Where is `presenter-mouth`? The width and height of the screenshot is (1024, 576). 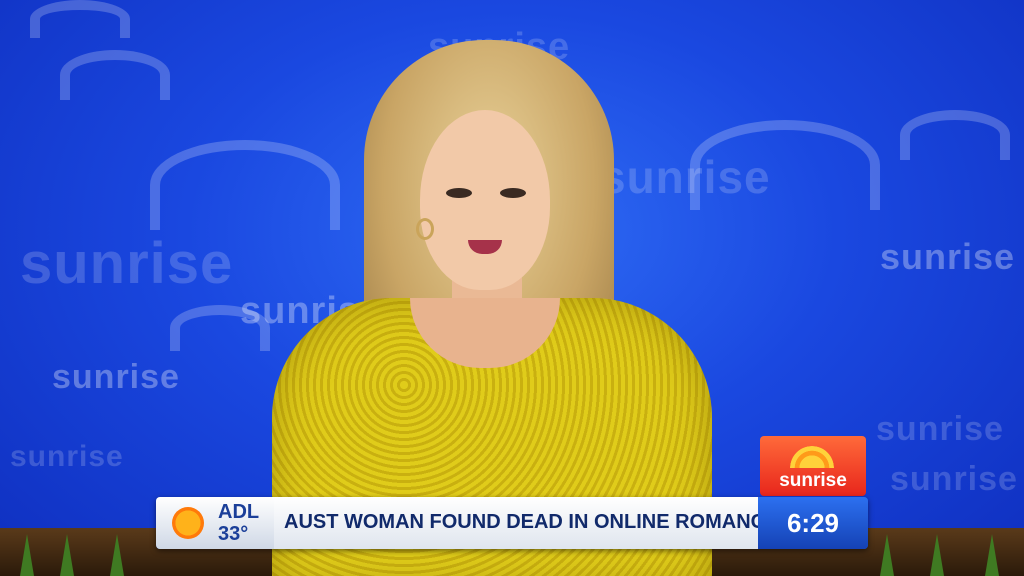 presenter-mouth is located at coordinates (485, 247).